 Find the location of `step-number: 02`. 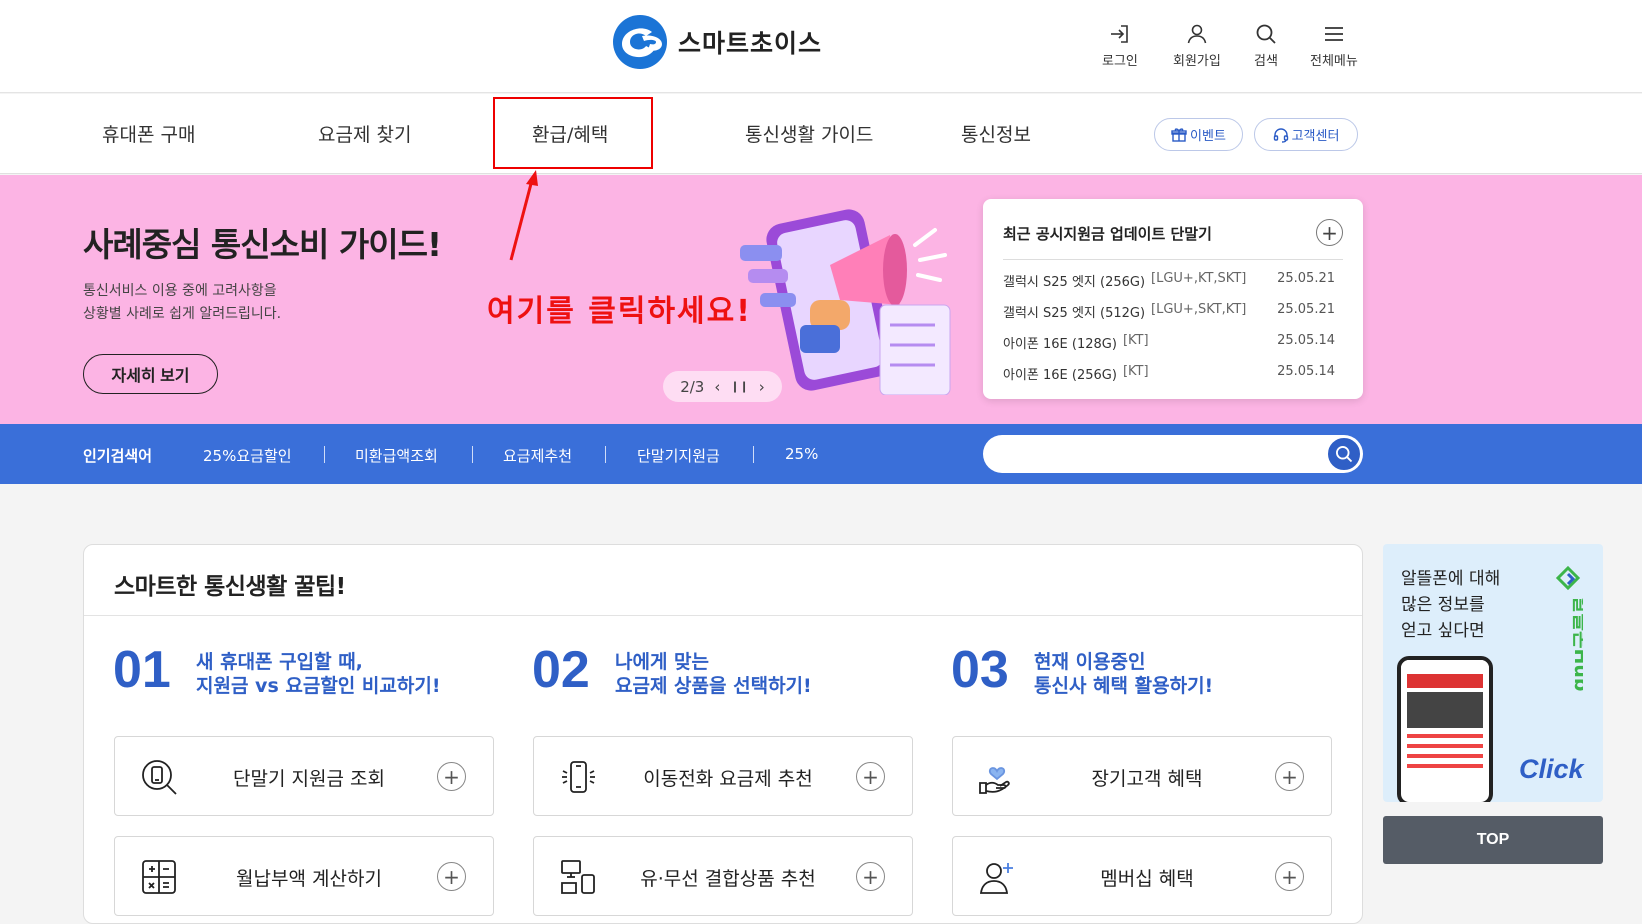

step-number: 02 is located at coordinates (561, 670).